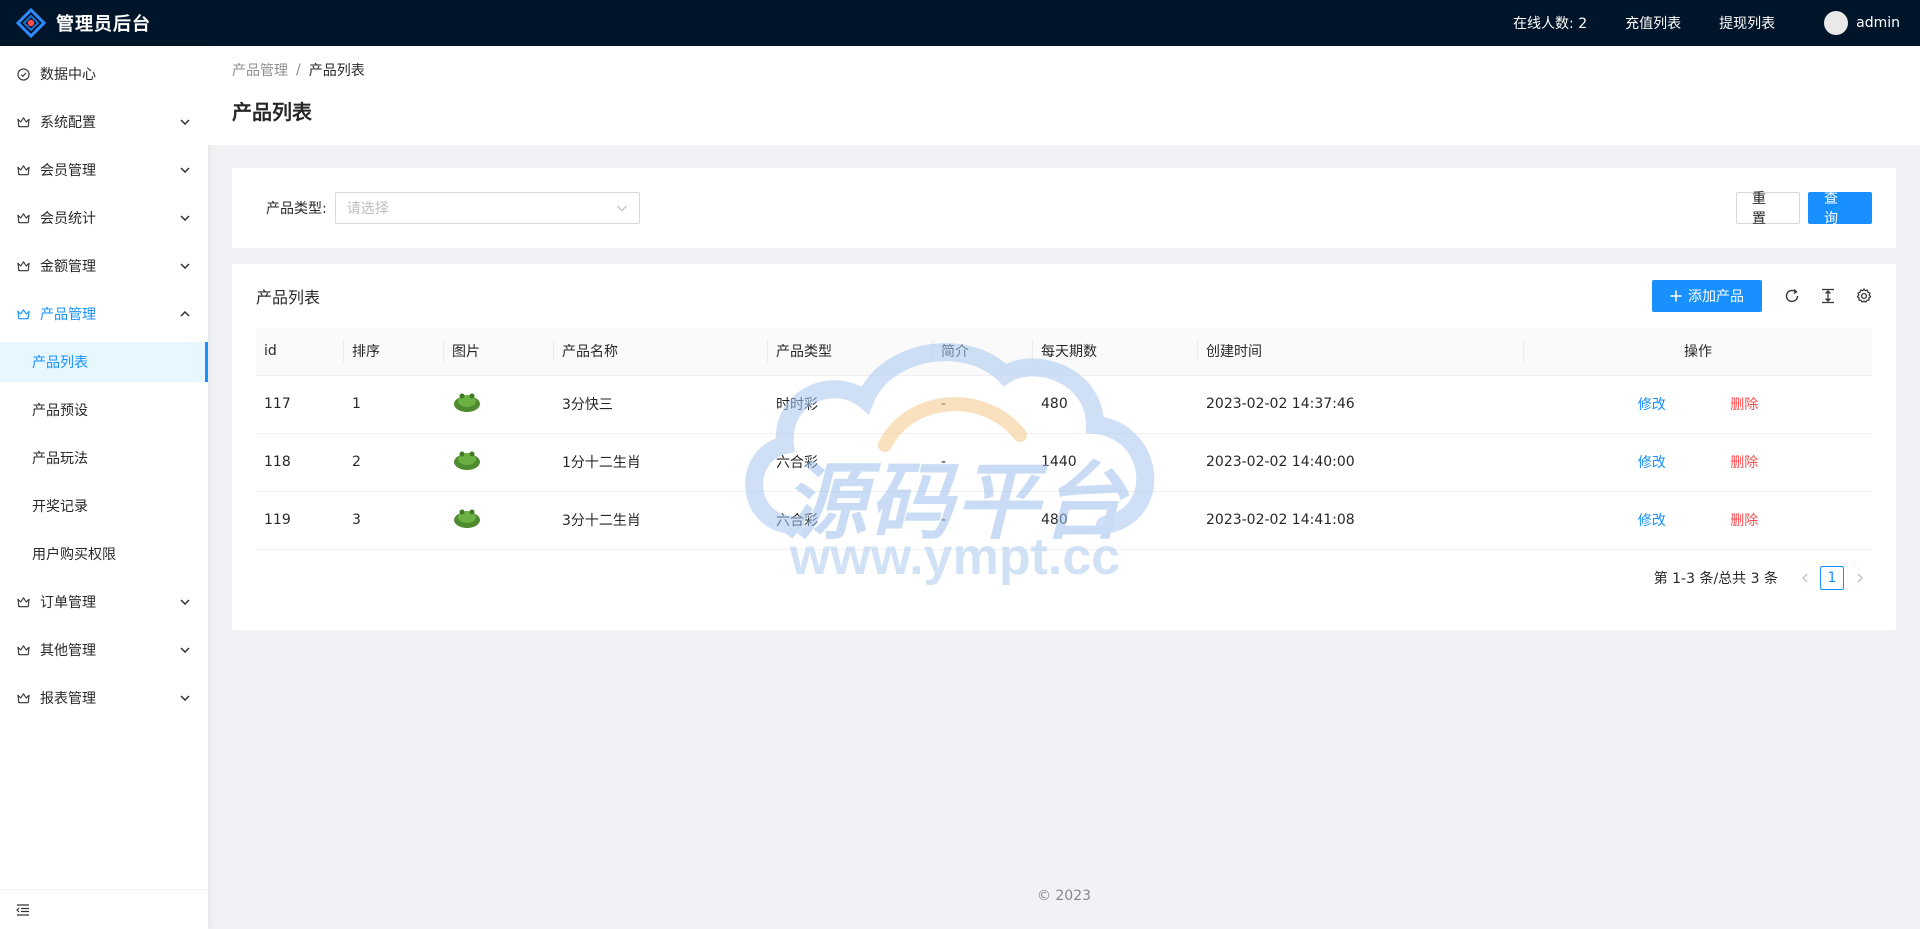 The height and width of the screenshot is (929, 1920). I want to click on product-type-label: 产品类型:, so click(296, 209).